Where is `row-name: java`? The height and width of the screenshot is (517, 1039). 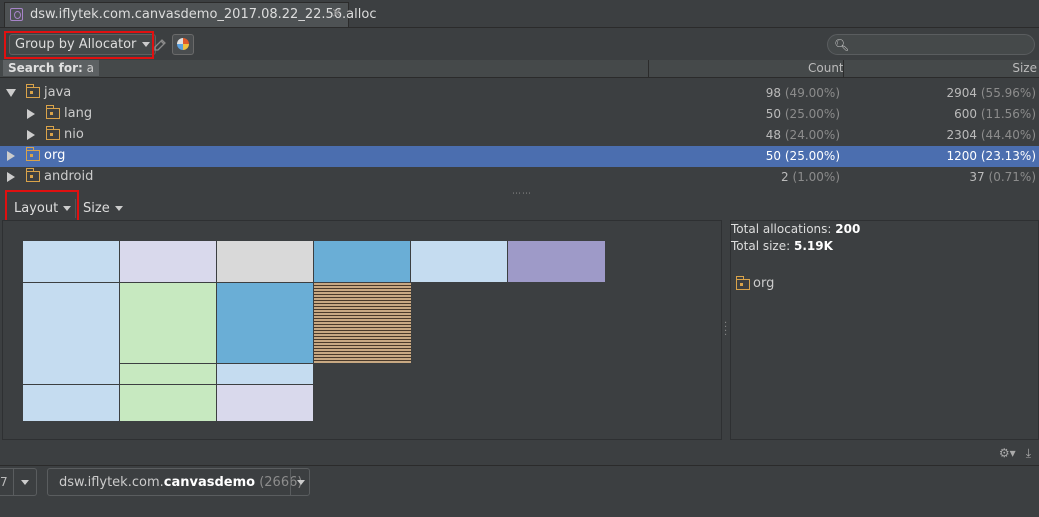
row-name: java is located at coordinates (58, 92).